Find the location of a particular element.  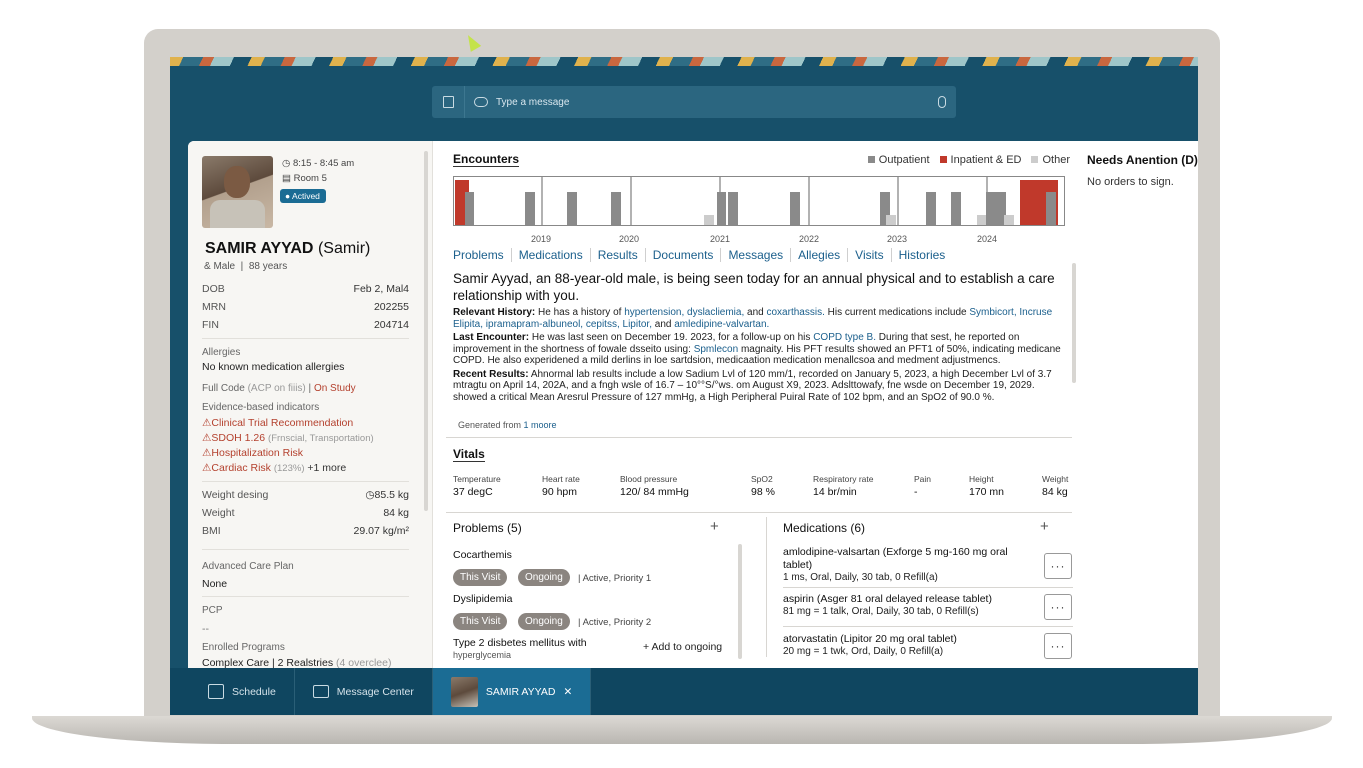

allergies-label: Allergies is located at coordinates (221, 352).